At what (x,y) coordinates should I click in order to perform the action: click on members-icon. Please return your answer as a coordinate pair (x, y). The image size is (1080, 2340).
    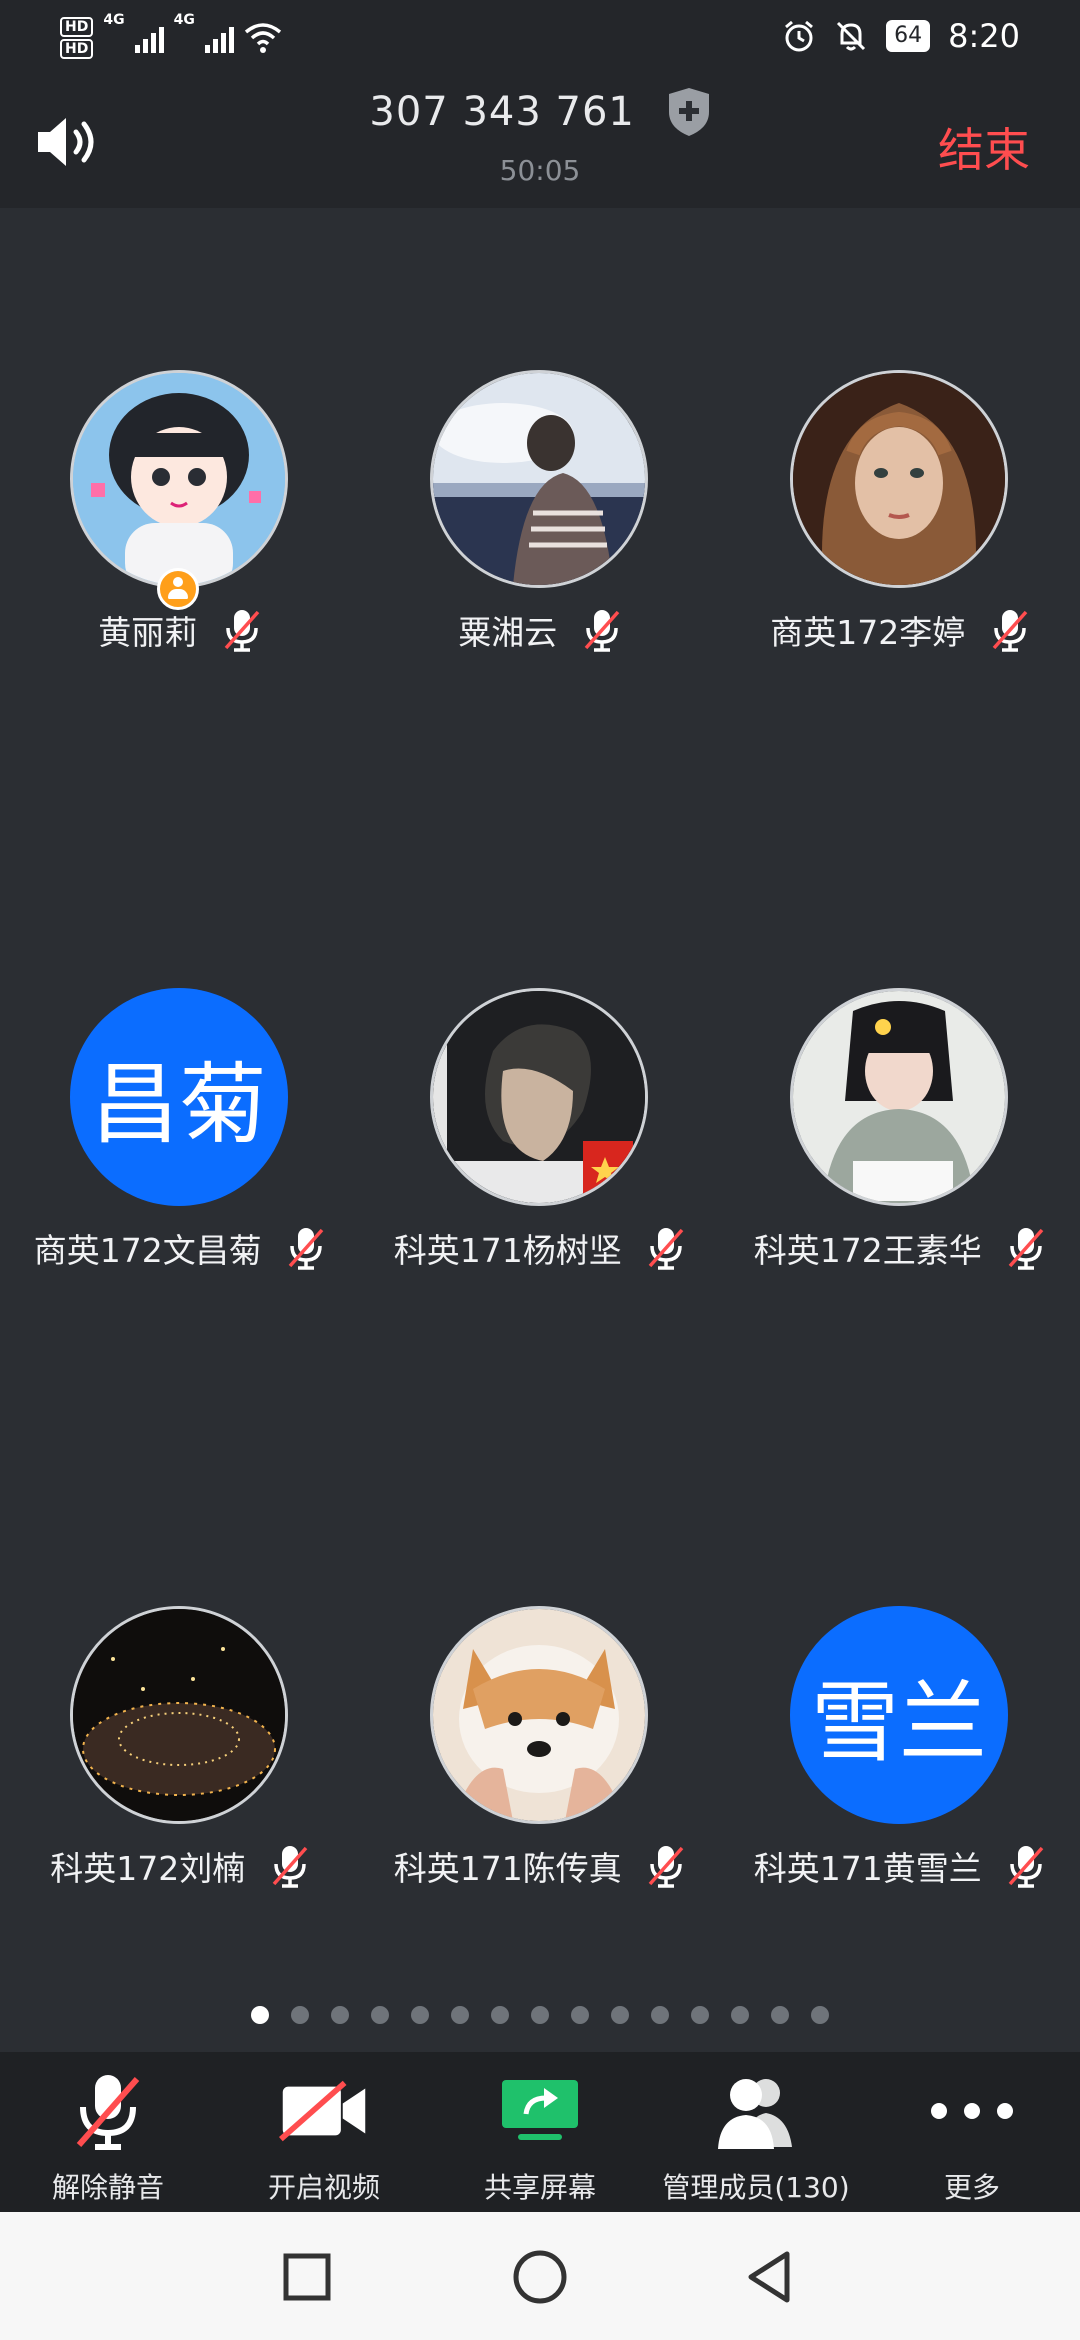
    Looking at the image, I should click on (756, 2111).